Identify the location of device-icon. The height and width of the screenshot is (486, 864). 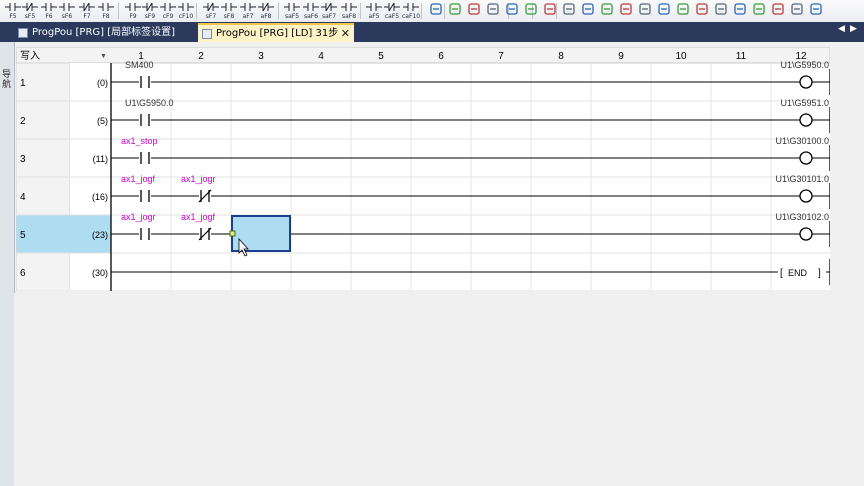
(740, 11).